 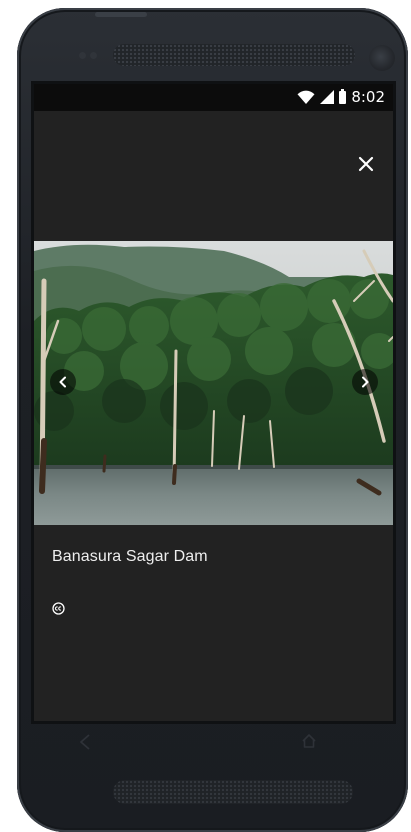 I want to click on status-bar: 8:02, so click(x=213, y=97).